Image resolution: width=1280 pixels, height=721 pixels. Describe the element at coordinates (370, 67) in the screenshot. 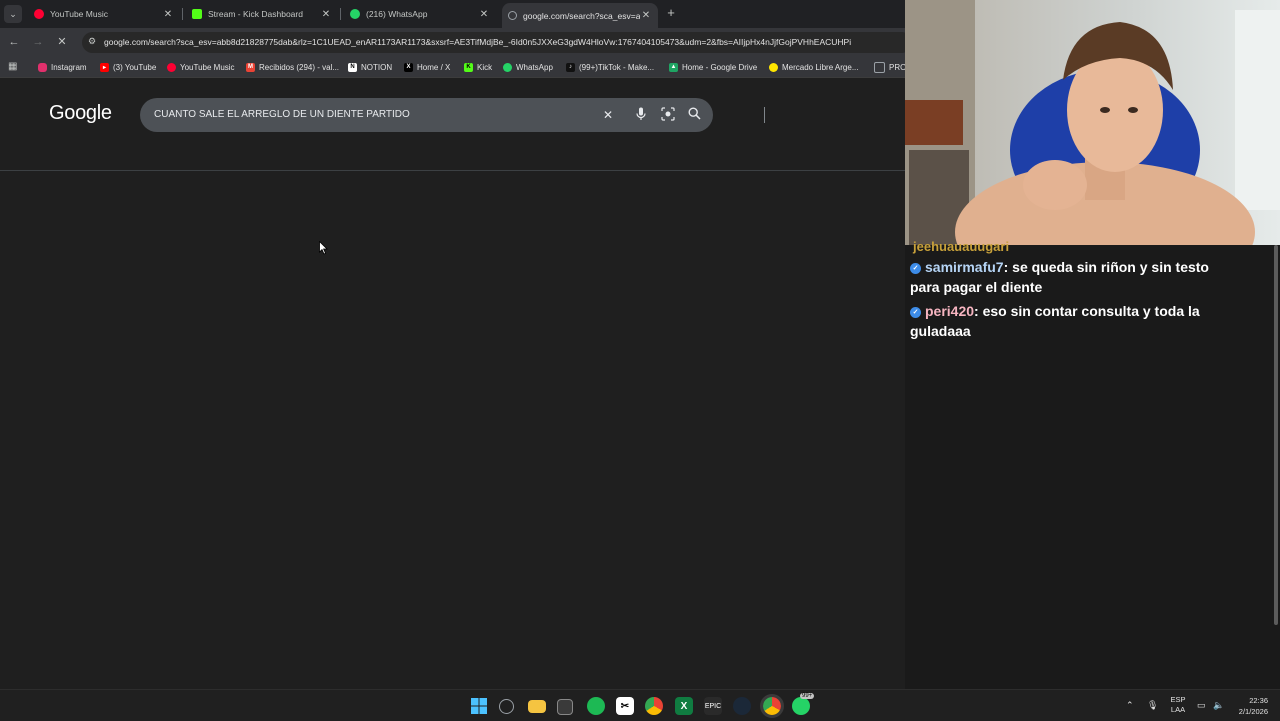

I see `bookmark-notion: N NOTION` at that location.